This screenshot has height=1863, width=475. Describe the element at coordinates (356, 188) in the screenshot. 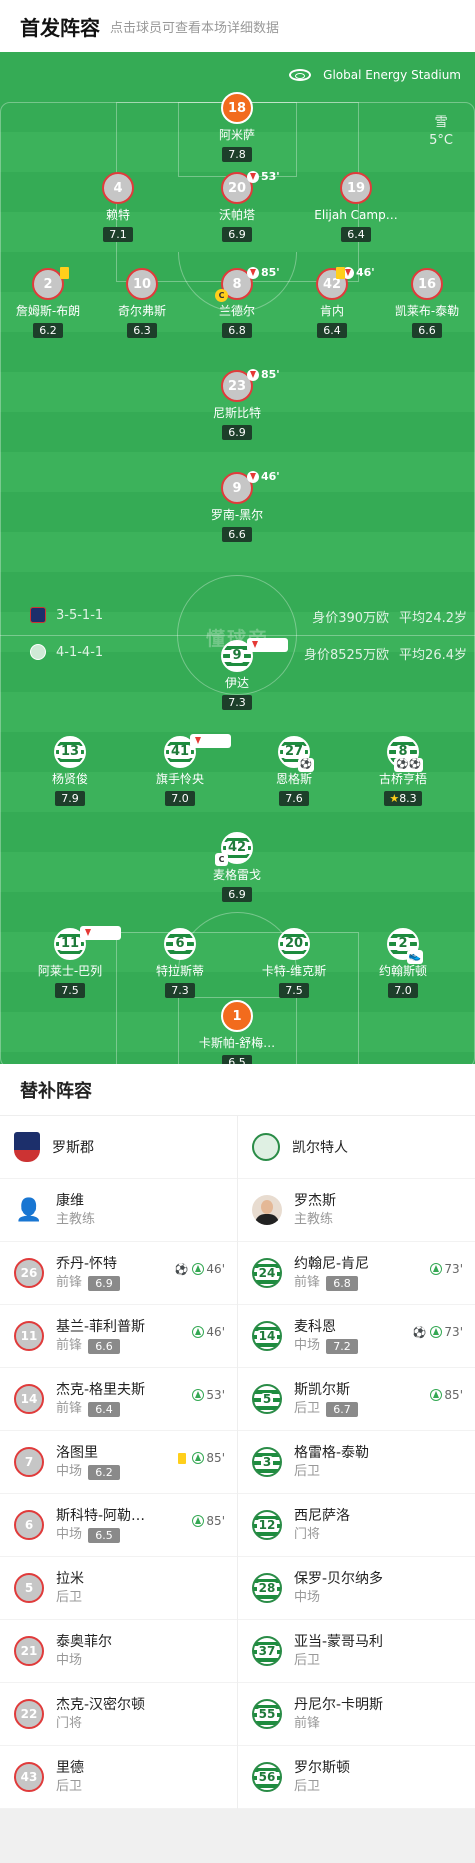

I see `player-number-badge: 19` at that location.